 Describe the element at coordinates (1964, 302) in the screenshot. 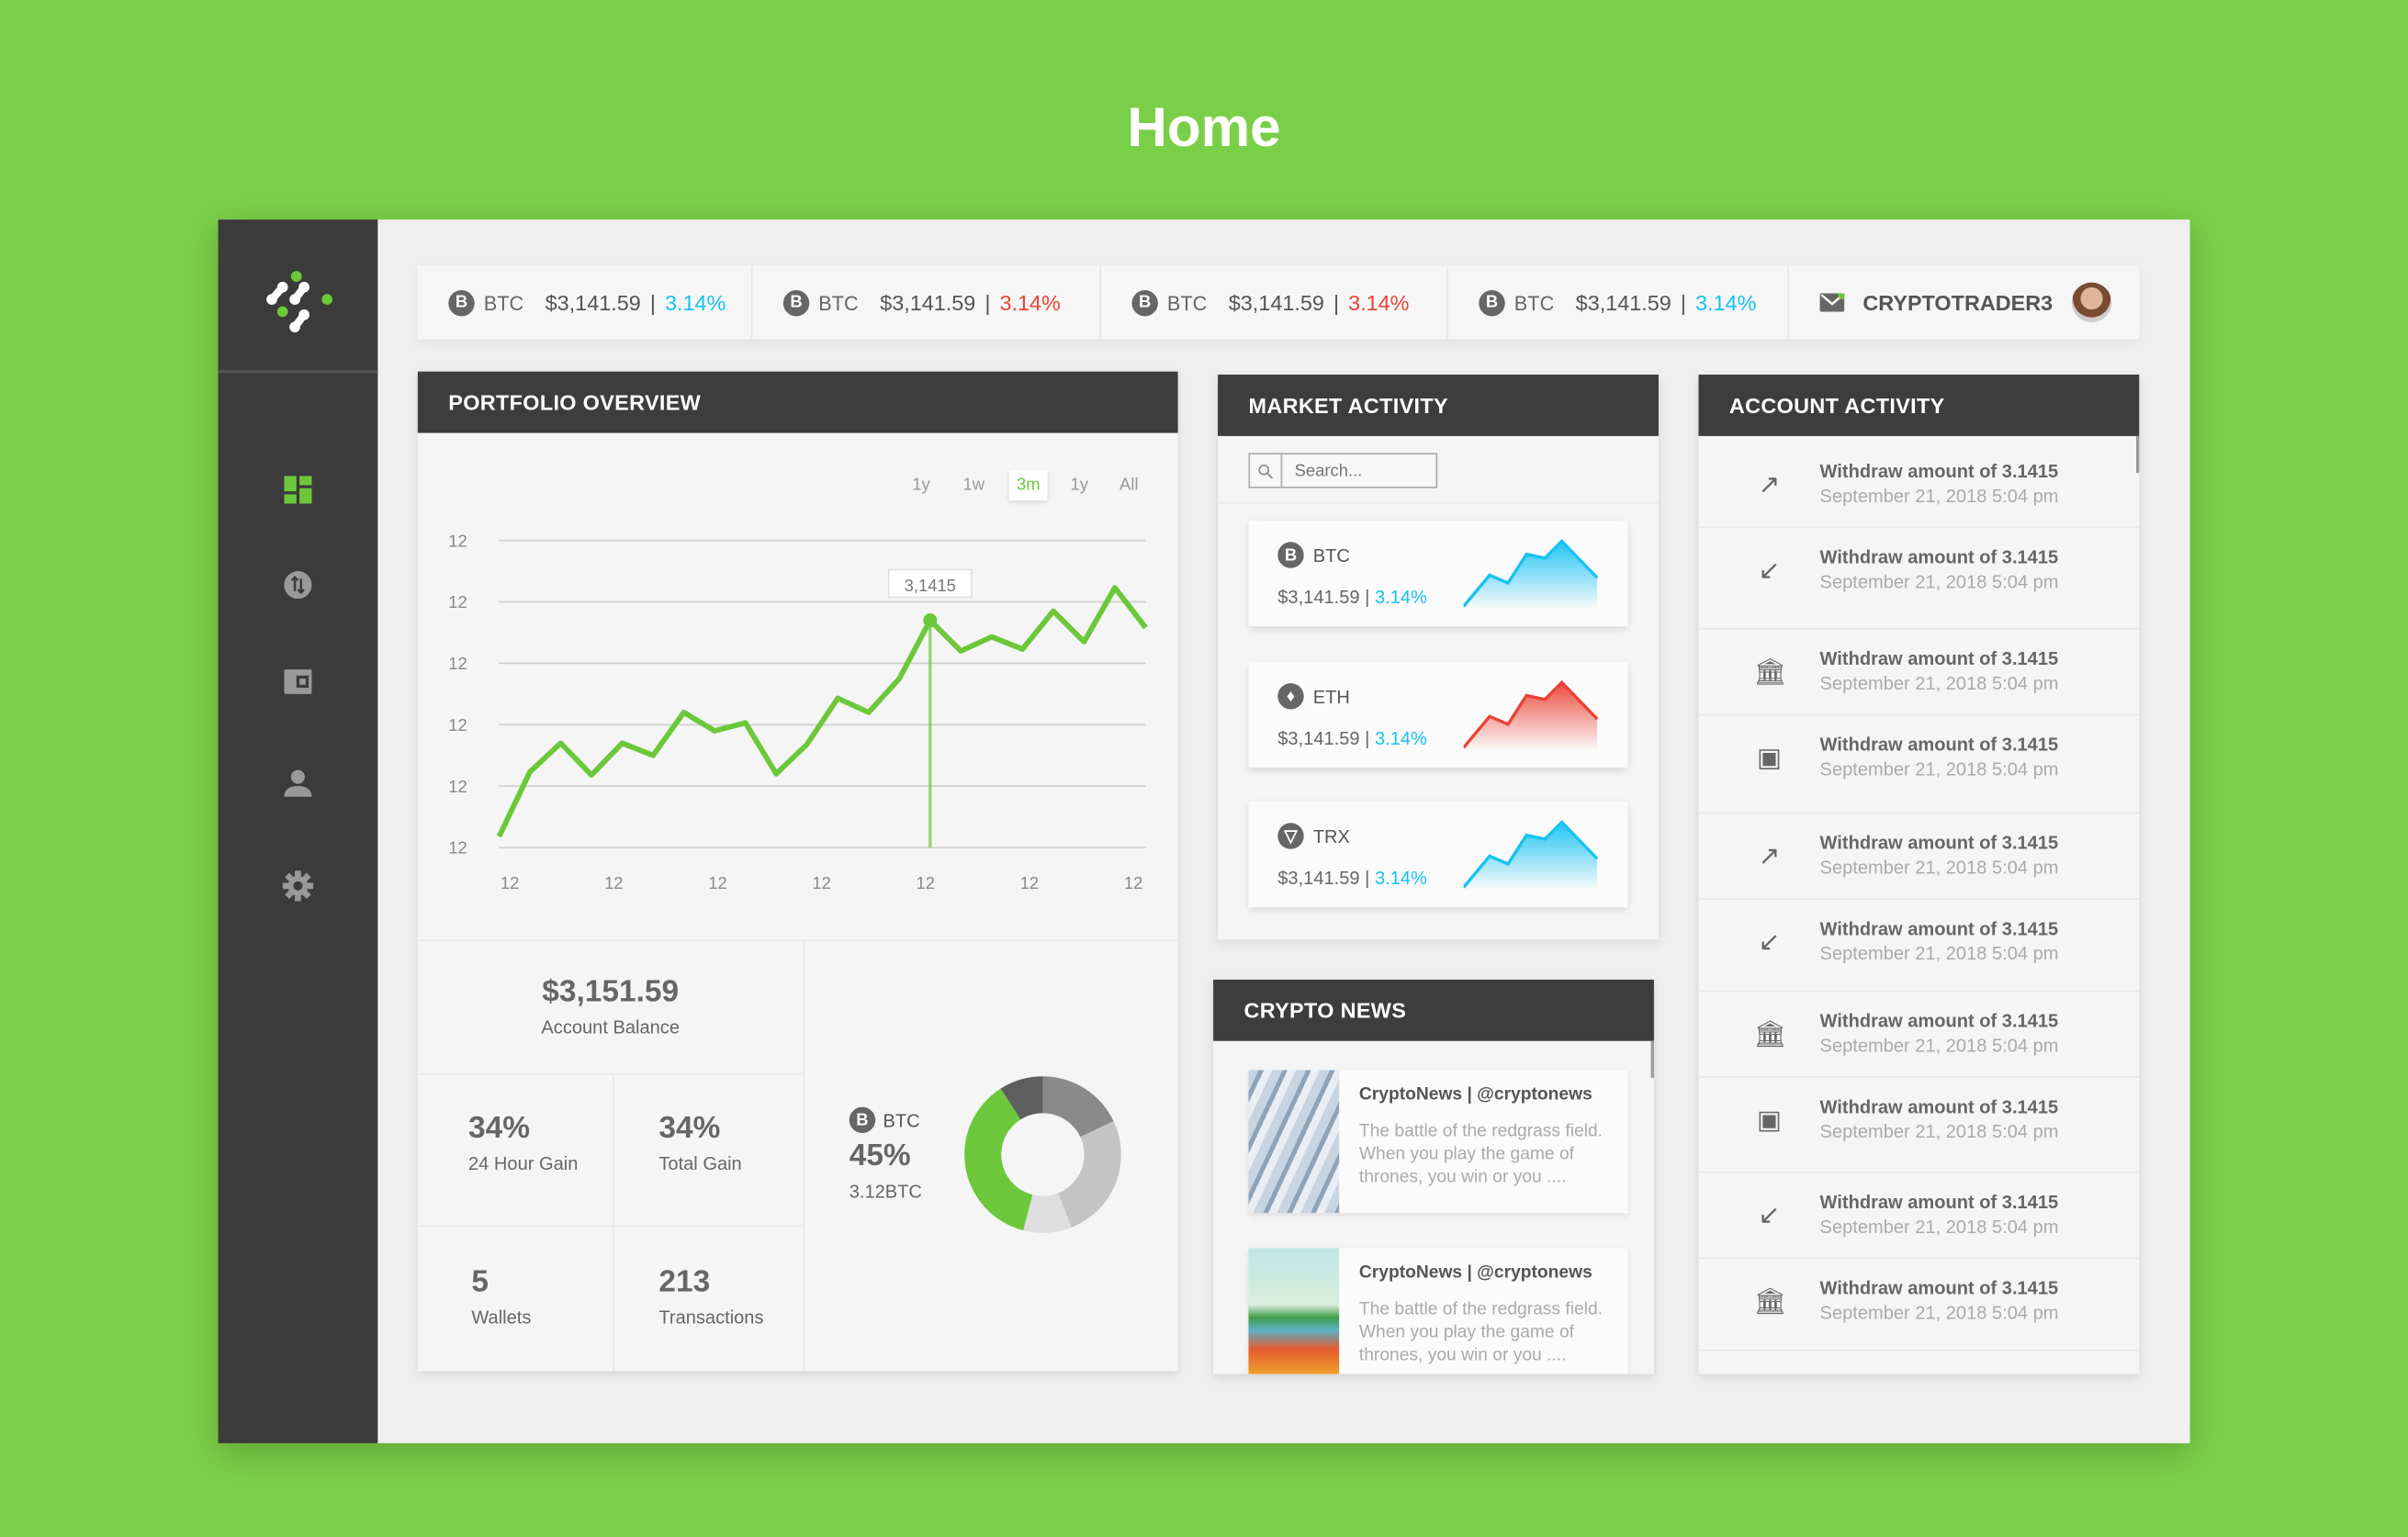

I see `user-menu: CRYPTOTRADER3` at that location.